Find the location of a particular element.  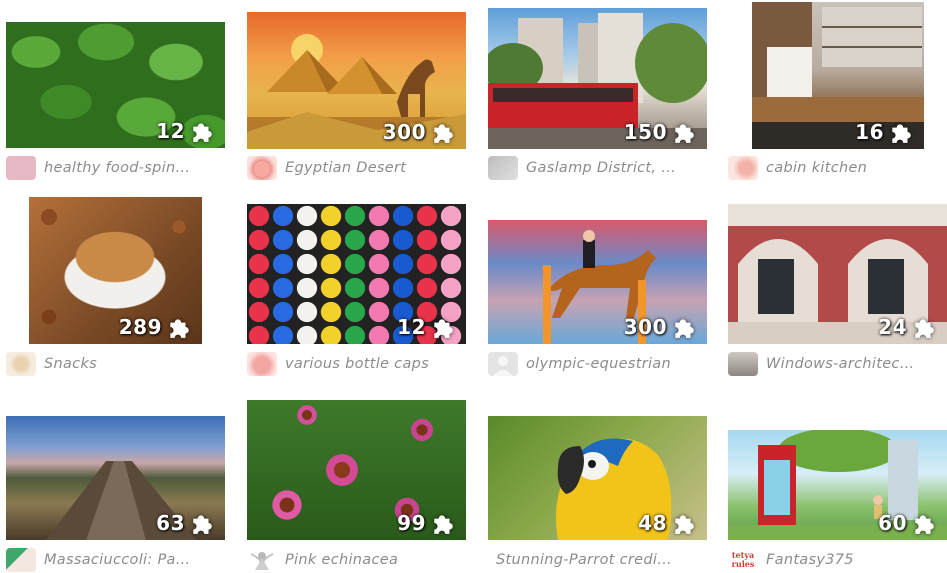

avatar-text: tetya rules is located at coordinates (743, 559).